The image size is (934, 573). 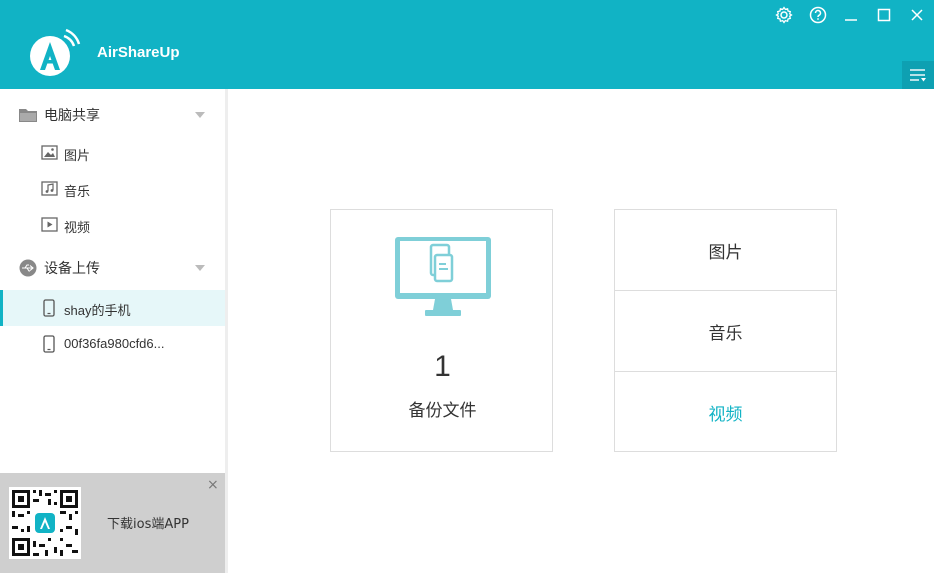 What do you see at coordinates (112, 268) in the screenshot?
I see `section-device-upload: 设备上传` at bounding box center [112, 268].